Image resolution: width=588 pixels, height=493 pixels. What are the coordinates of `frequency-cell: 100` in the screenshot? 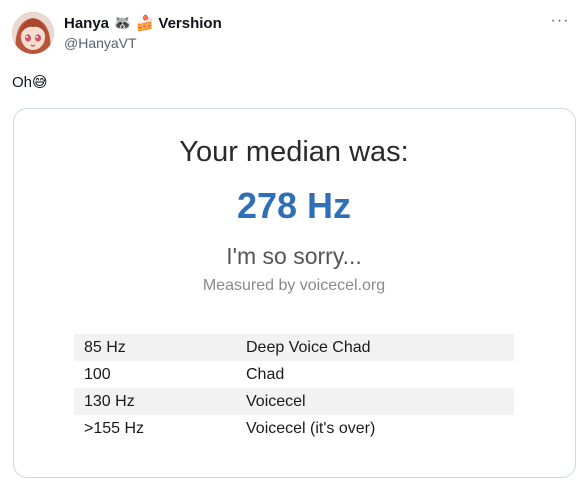 It's located at (155, 374).